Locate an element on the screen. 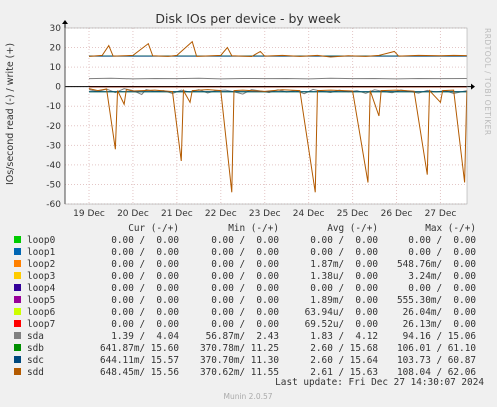 Image resolution: width=497 pixels, height=407 pixels. legend-cur-loop1: 0.00 / 0.00 is located at coordinates (145, 252).